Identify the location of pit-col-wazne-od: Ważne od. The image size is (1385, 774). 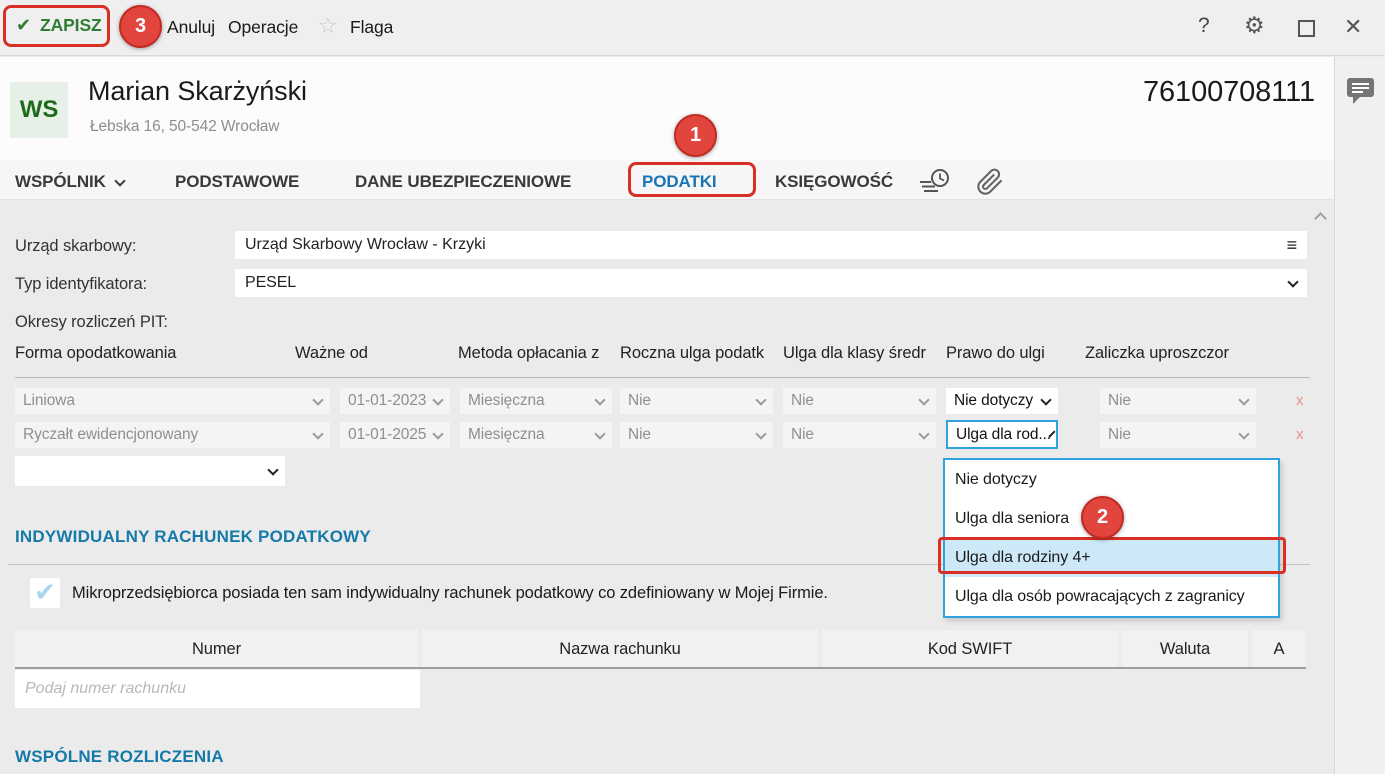
(331, 353).